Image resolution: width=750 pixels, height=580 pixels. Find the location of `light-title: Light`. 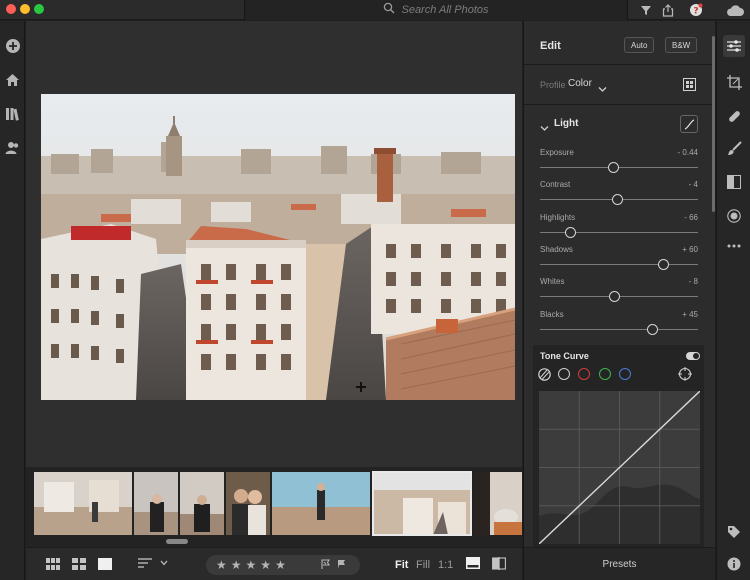

light-title: Light is located at coordinates (566, 123).